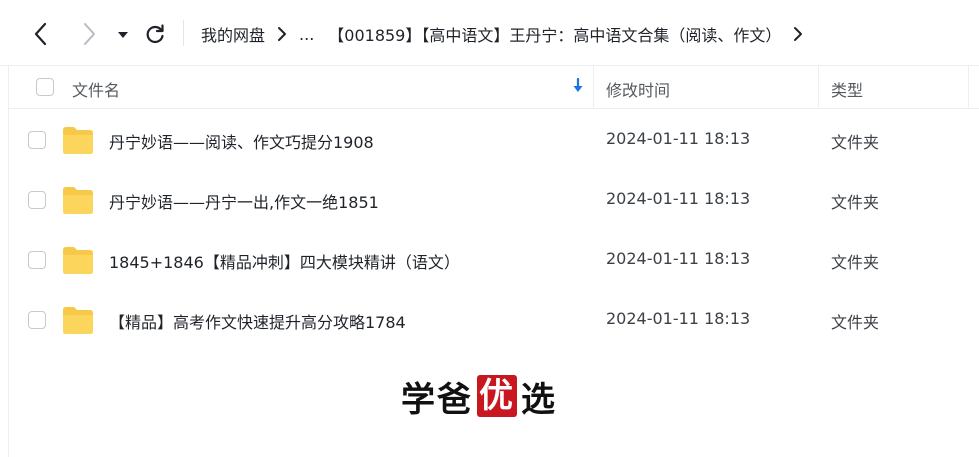  I want to click on caret-down-icon, so click(123, 35).